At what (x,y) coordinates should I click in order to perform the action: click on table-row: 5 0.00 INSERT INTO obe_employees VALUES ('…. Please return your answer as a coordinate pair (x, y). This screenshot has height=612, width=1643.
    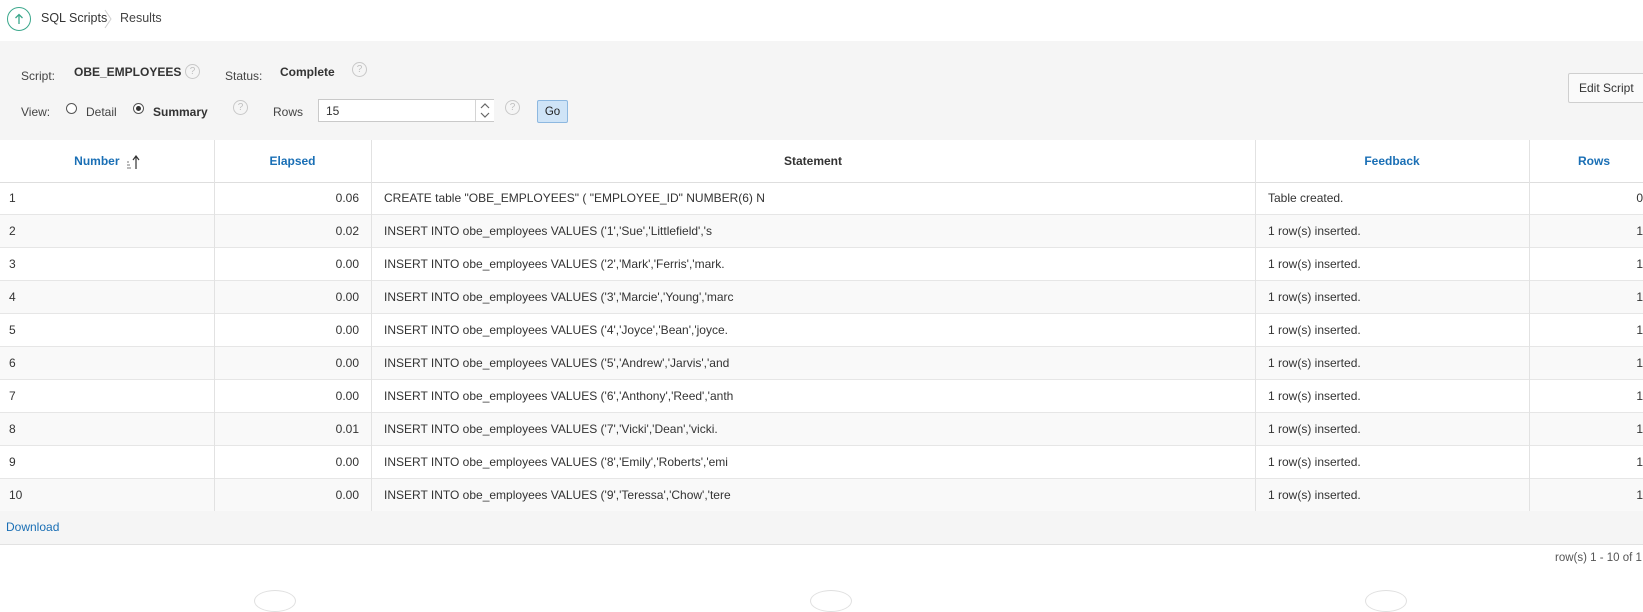
    Looking at the image, I should click on (821, 330).